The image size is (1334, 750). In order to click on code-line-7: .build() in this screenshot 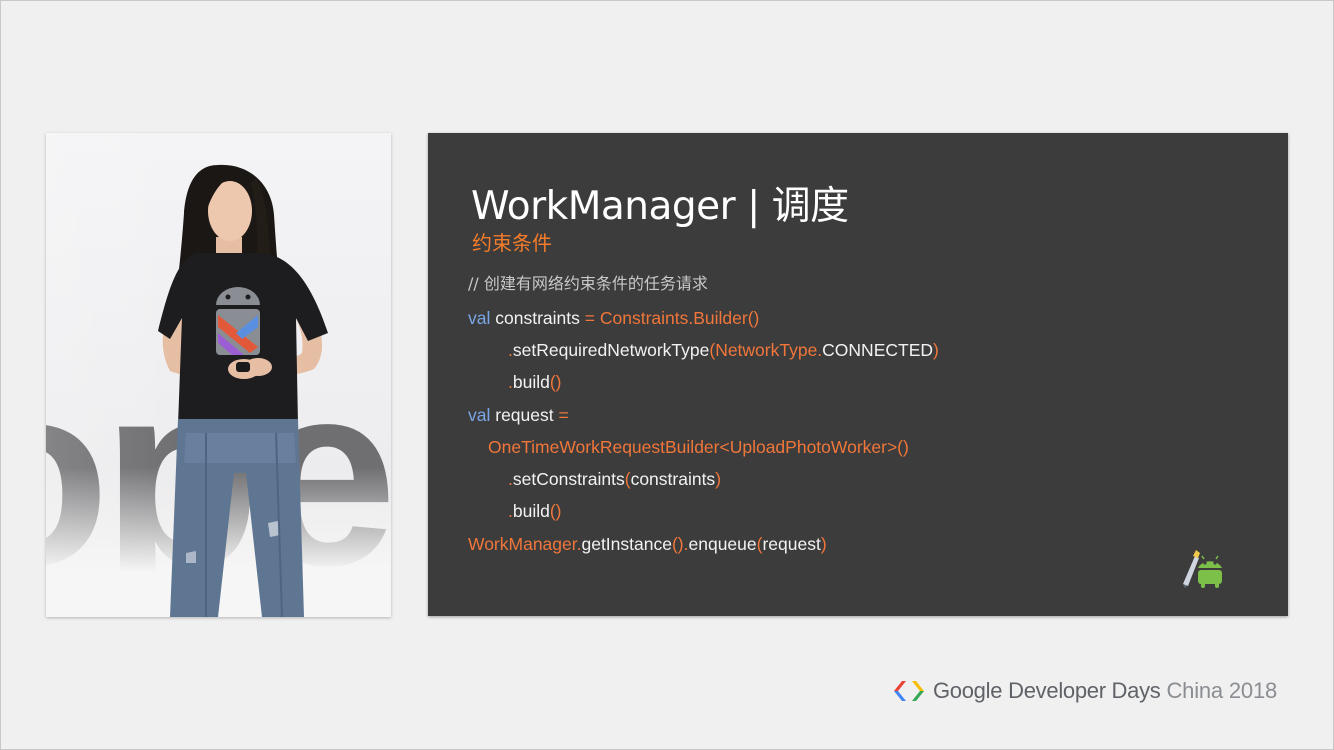, I will do `click(535, 511)`.